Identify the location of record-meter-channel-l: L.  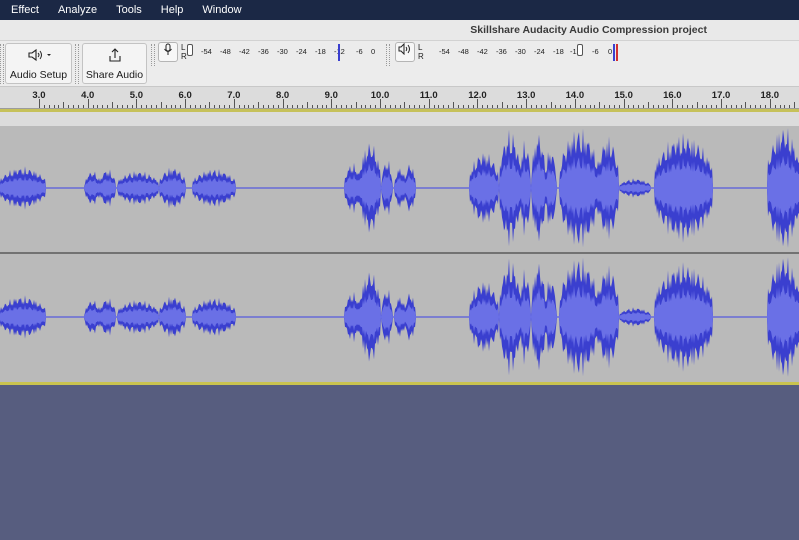
(183, 47).